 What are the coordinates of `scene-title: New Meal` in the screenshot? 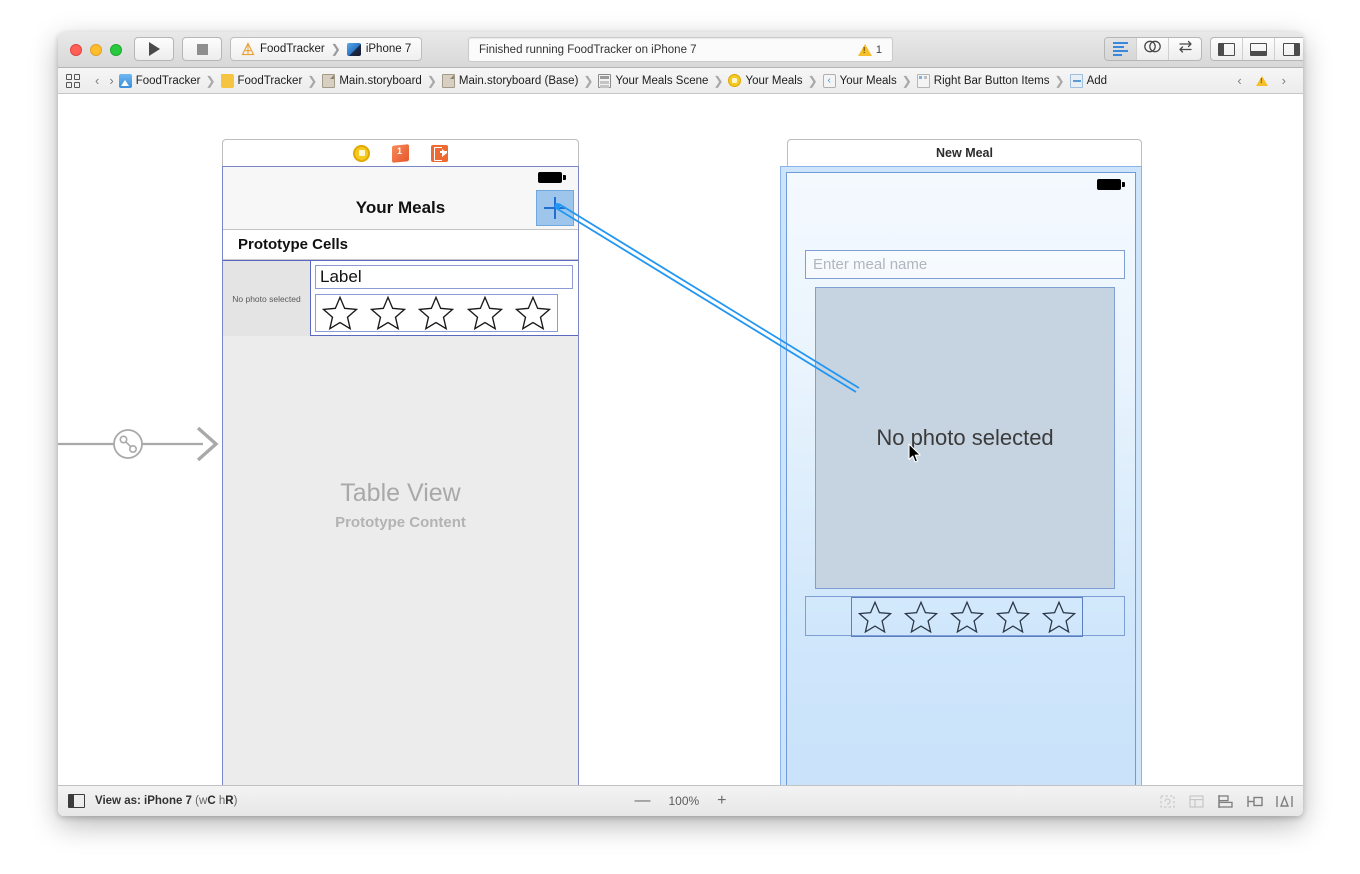 It's located at (964, 153).